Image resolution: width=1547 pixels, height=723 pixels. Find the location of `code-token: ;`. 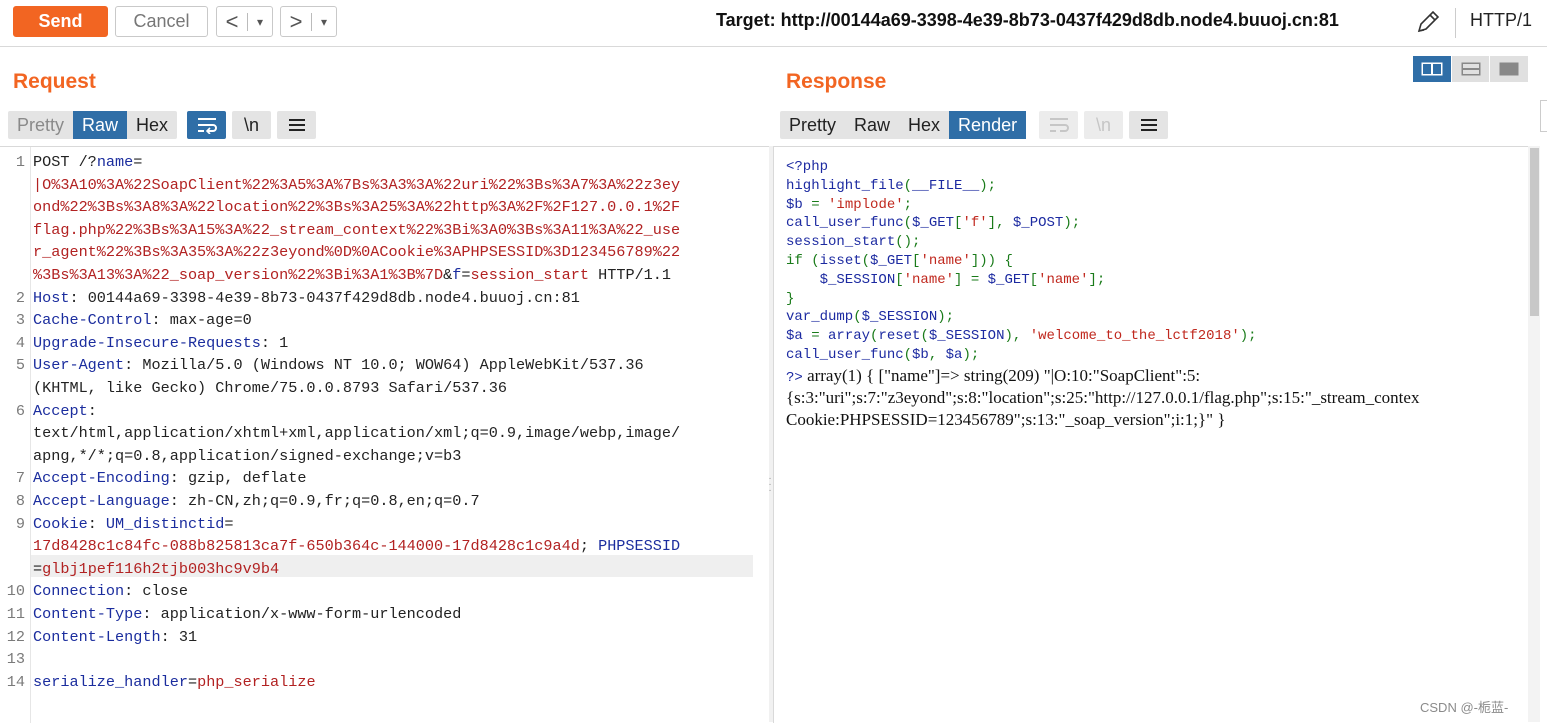

code-token: ; is located at coordinates (908, 204).